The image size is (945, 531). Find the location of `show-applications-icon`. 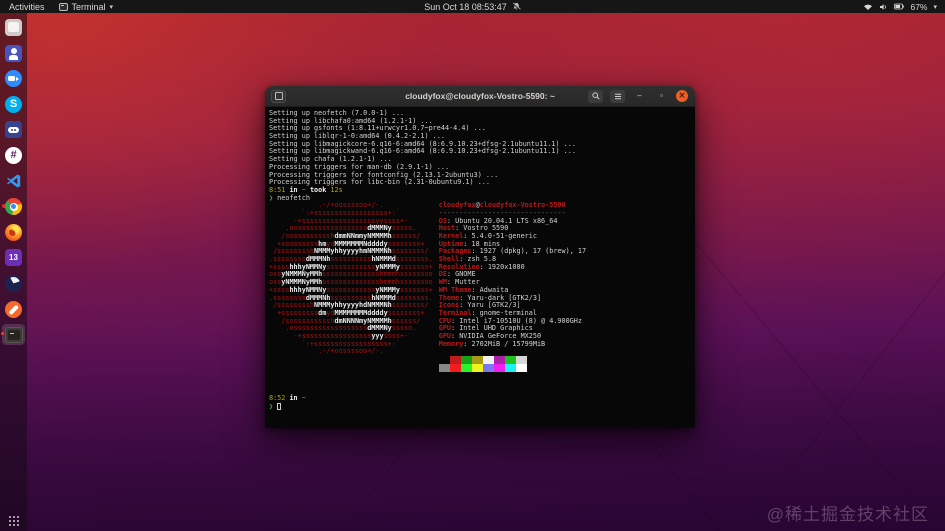

show-applications-icon is located at coordinates (9, 517).